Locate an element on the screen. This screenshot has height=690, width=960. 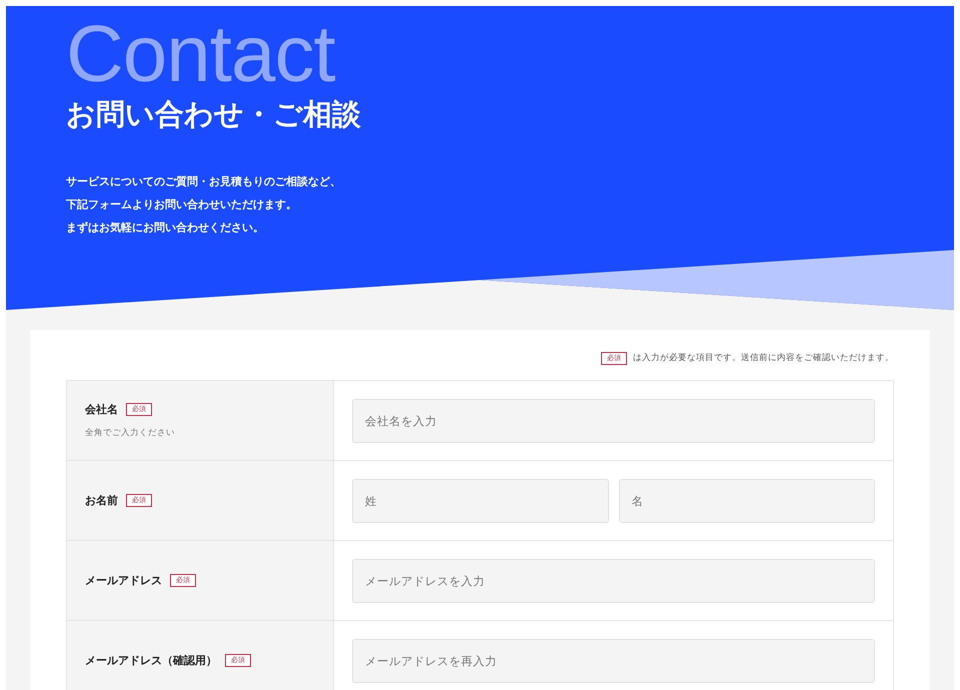
background-word: Contact is located at coordinates (200, 54).